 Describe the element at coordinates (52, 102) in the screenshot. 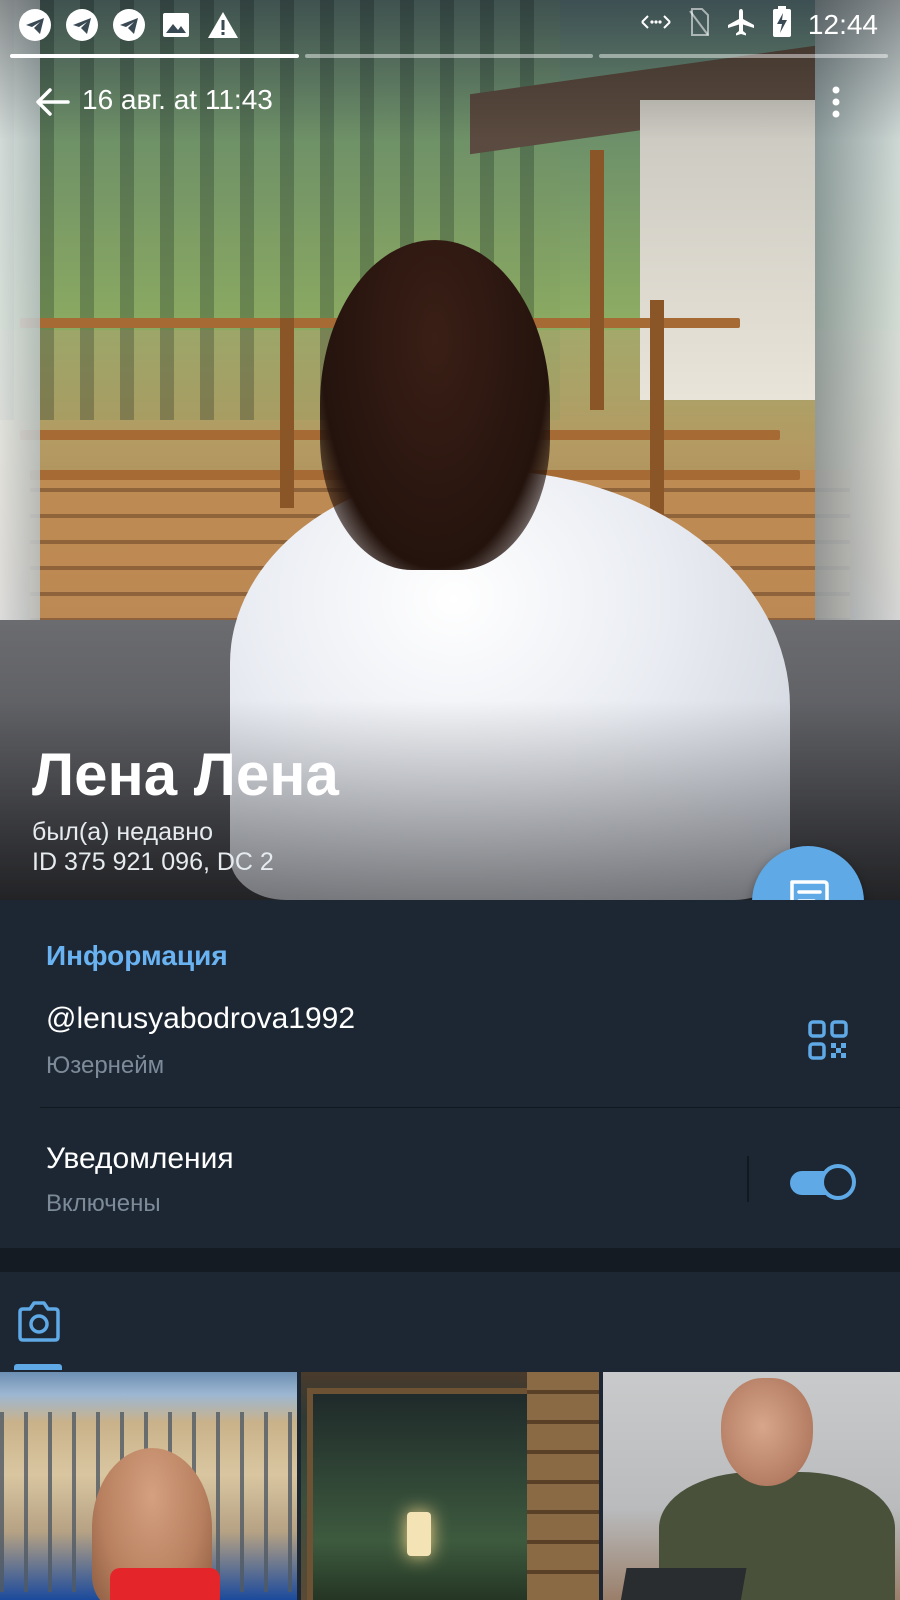

I see `back-arrow-icon` at that location.